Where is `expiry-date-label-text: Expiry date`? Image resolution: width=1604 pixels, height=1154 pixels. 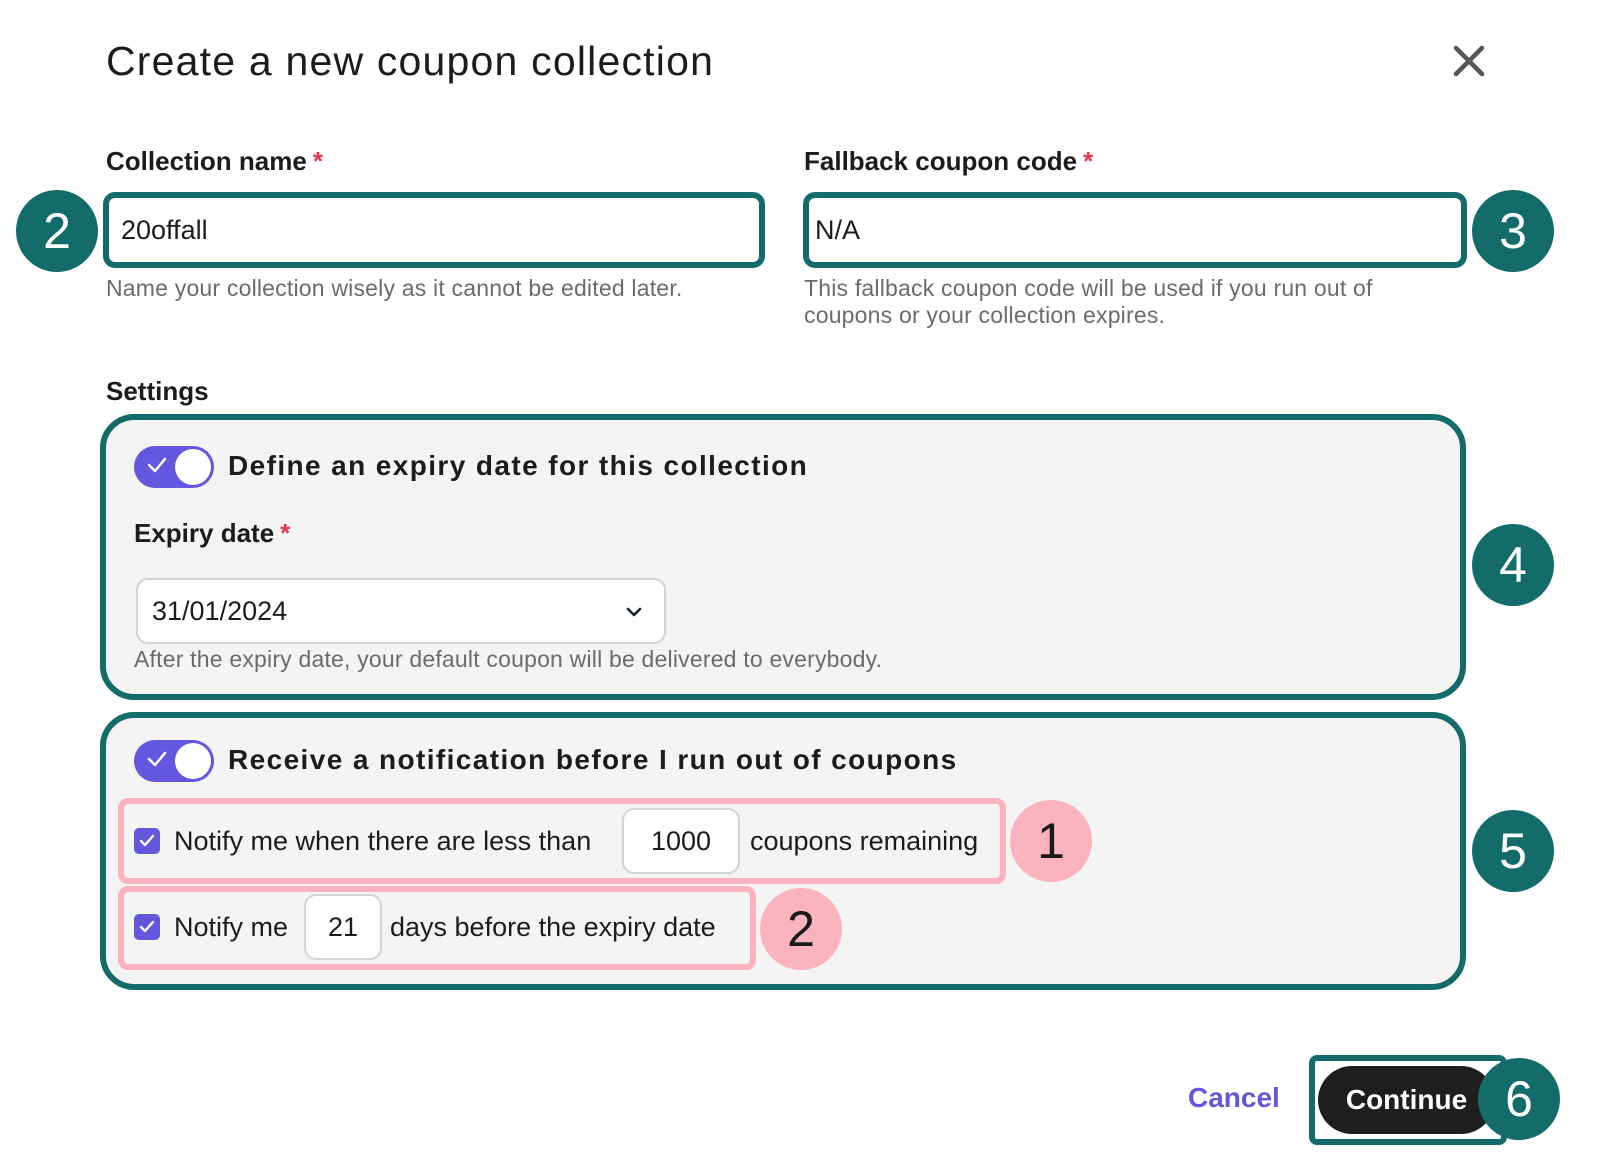 expiry-date-label-text: Expiry date is located at coordinates (204, 533).